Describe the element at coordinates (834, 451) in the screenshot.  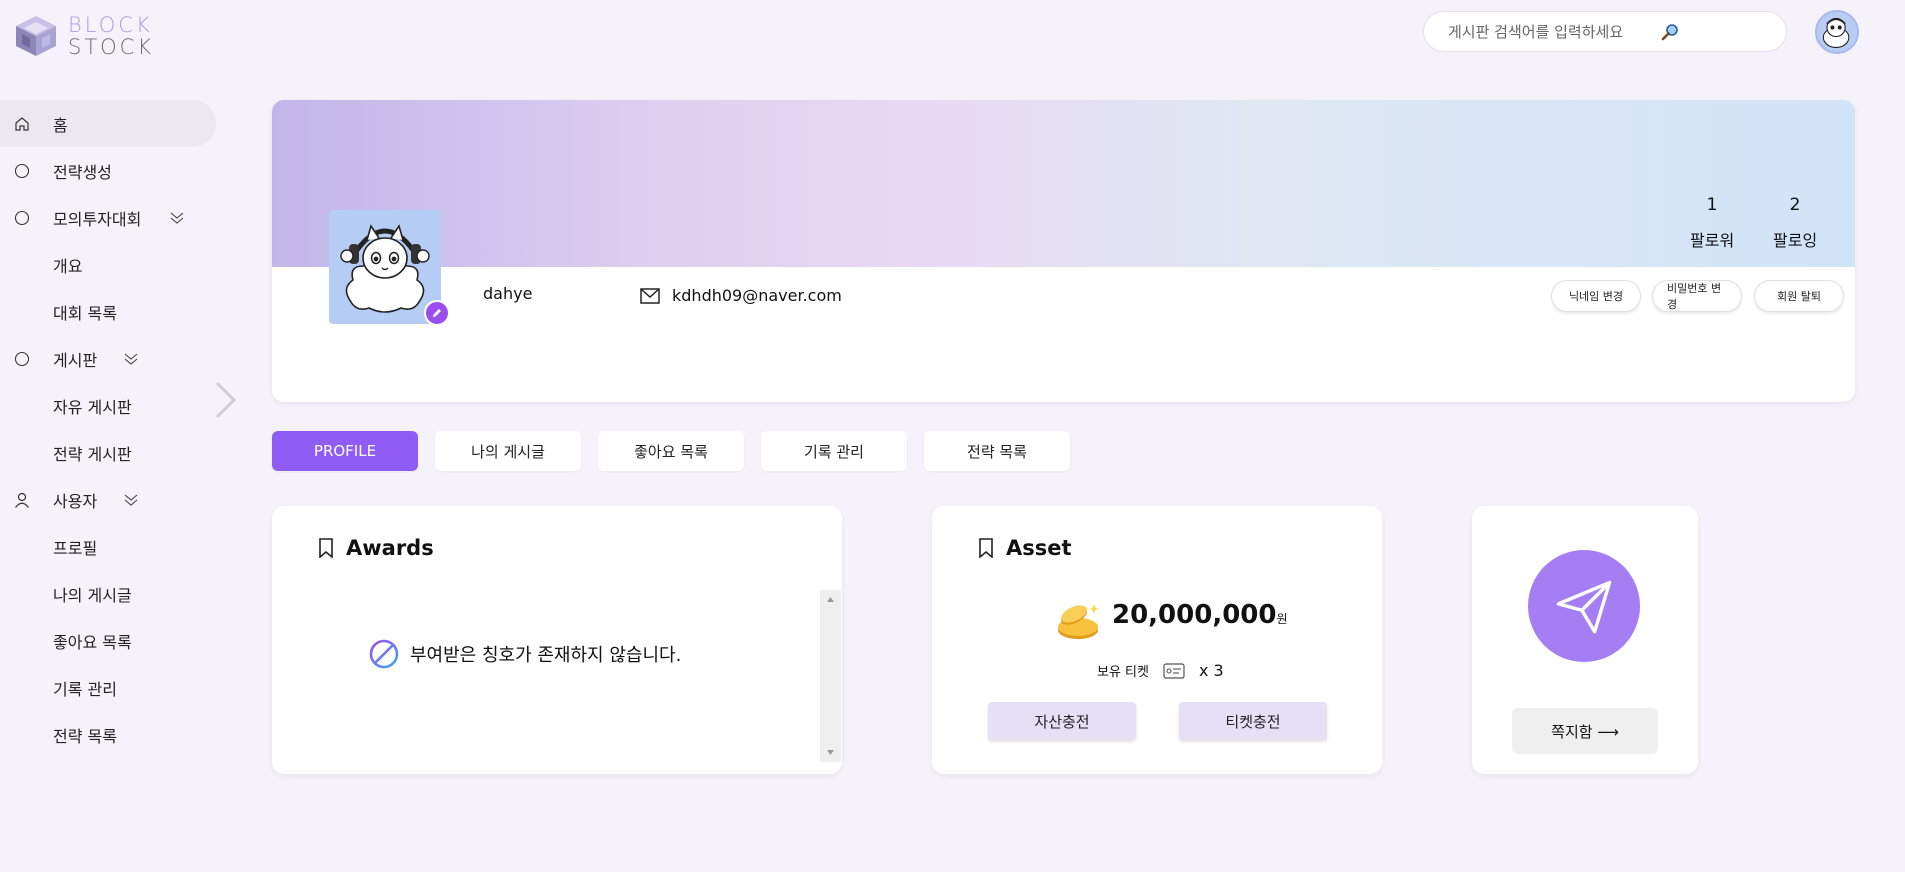
I see `tab-records: 기록 관리` at that location.